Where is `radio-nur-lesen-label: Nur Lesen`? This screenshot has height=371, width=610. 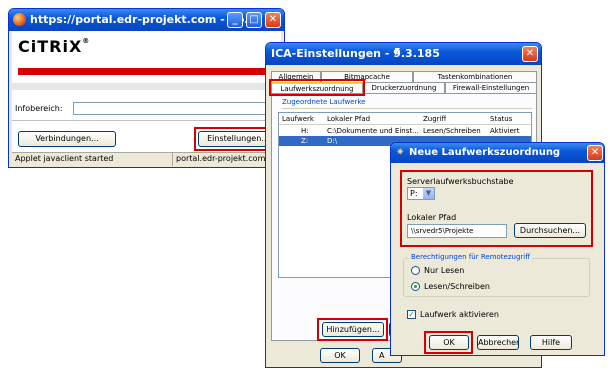 radio-nur-lesen-label: Nur Lesen is located at coordinates (444, 270).